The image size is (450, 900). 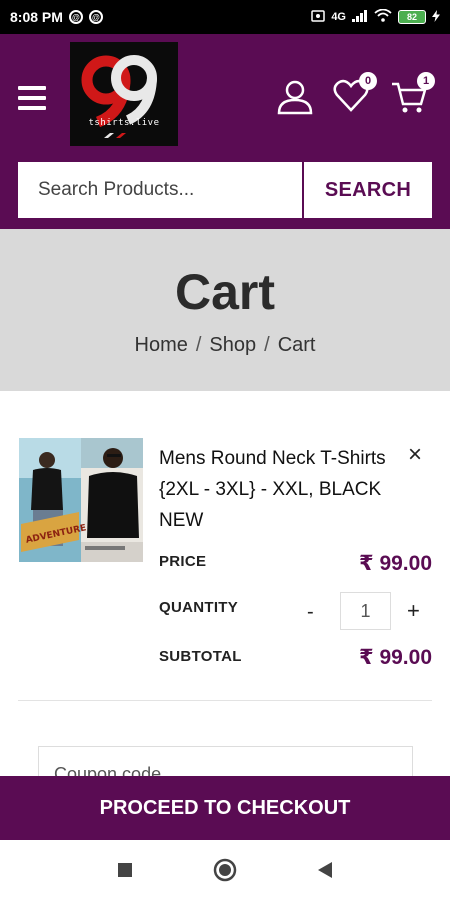 What do you see at coordinates (368, 81) in the screenshot?
I see `wishlist-count-badge: 0` at bounding box center [368, 81].